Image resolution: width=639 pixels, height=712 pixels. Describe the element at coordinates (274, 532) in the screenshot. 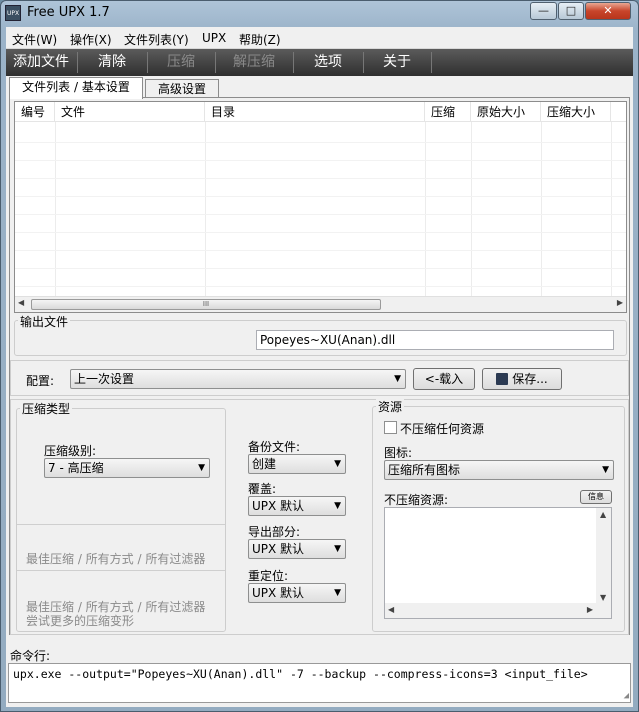

I see `exports-label: 导出部分:` at that location.